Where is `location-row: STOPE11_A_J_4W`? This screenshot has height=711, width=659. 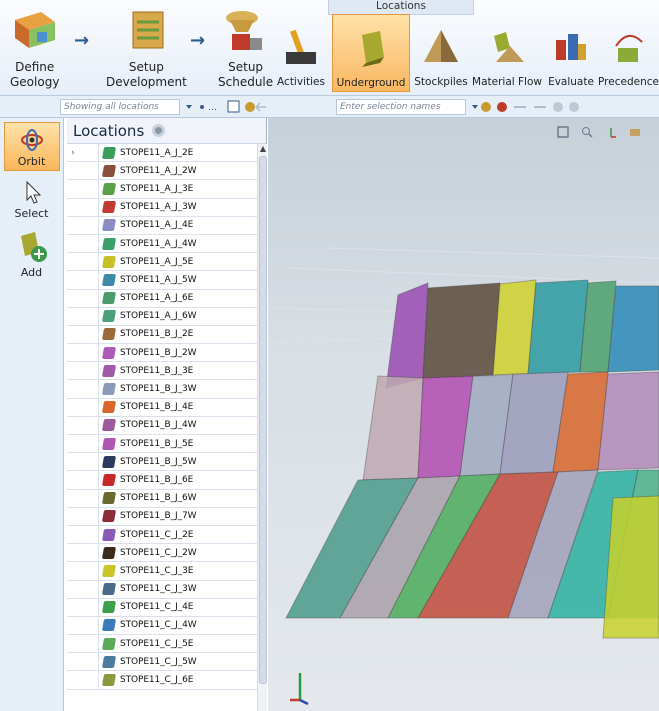 location-row: STOPE11_A_J_4W is located at coordinates (162, 244).